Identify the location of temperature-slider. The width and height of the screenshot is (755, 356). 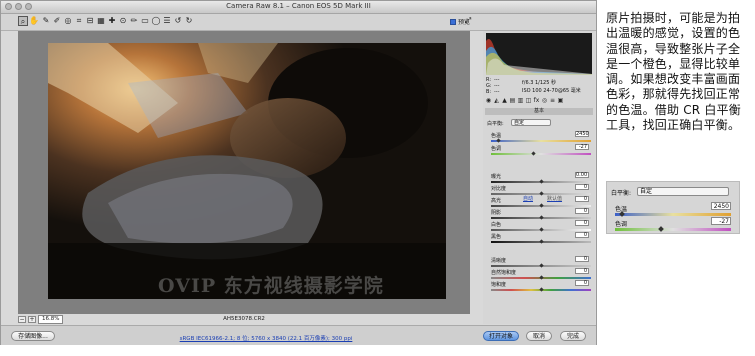
(541, 141).